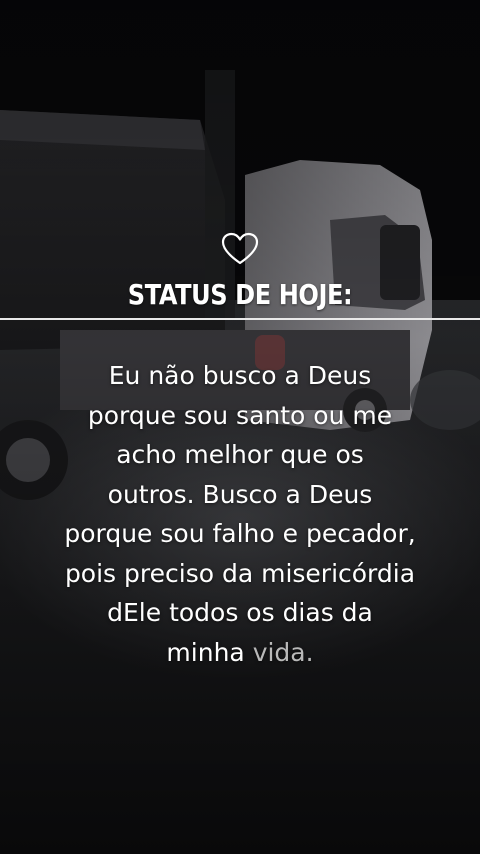  Describe the element at coordinates (209, 652) in the screenshot. I see `quote-last-line-start: minha` at that location.